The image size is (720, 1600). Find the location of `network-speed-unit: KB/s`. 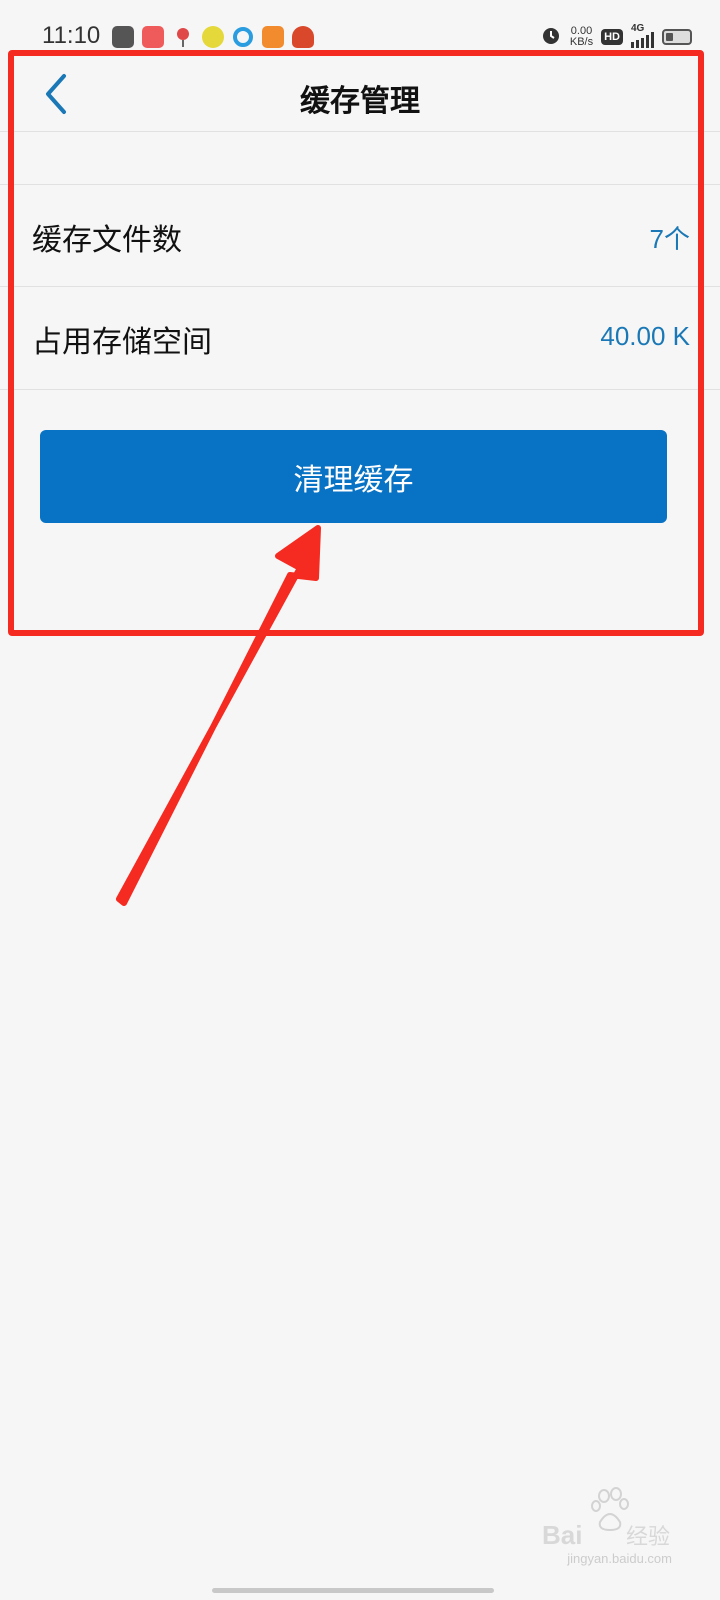

network-speed-unit: KB/s is located at coordinates (581, 42).